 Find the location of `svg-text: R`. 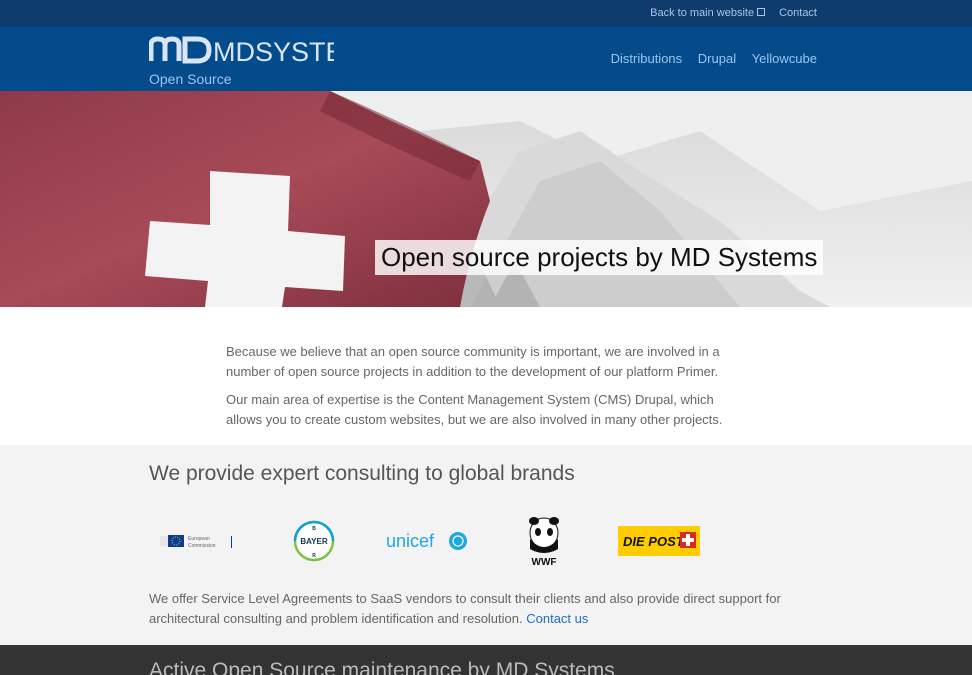

svg-text: R is located at coordinates (314, 556).